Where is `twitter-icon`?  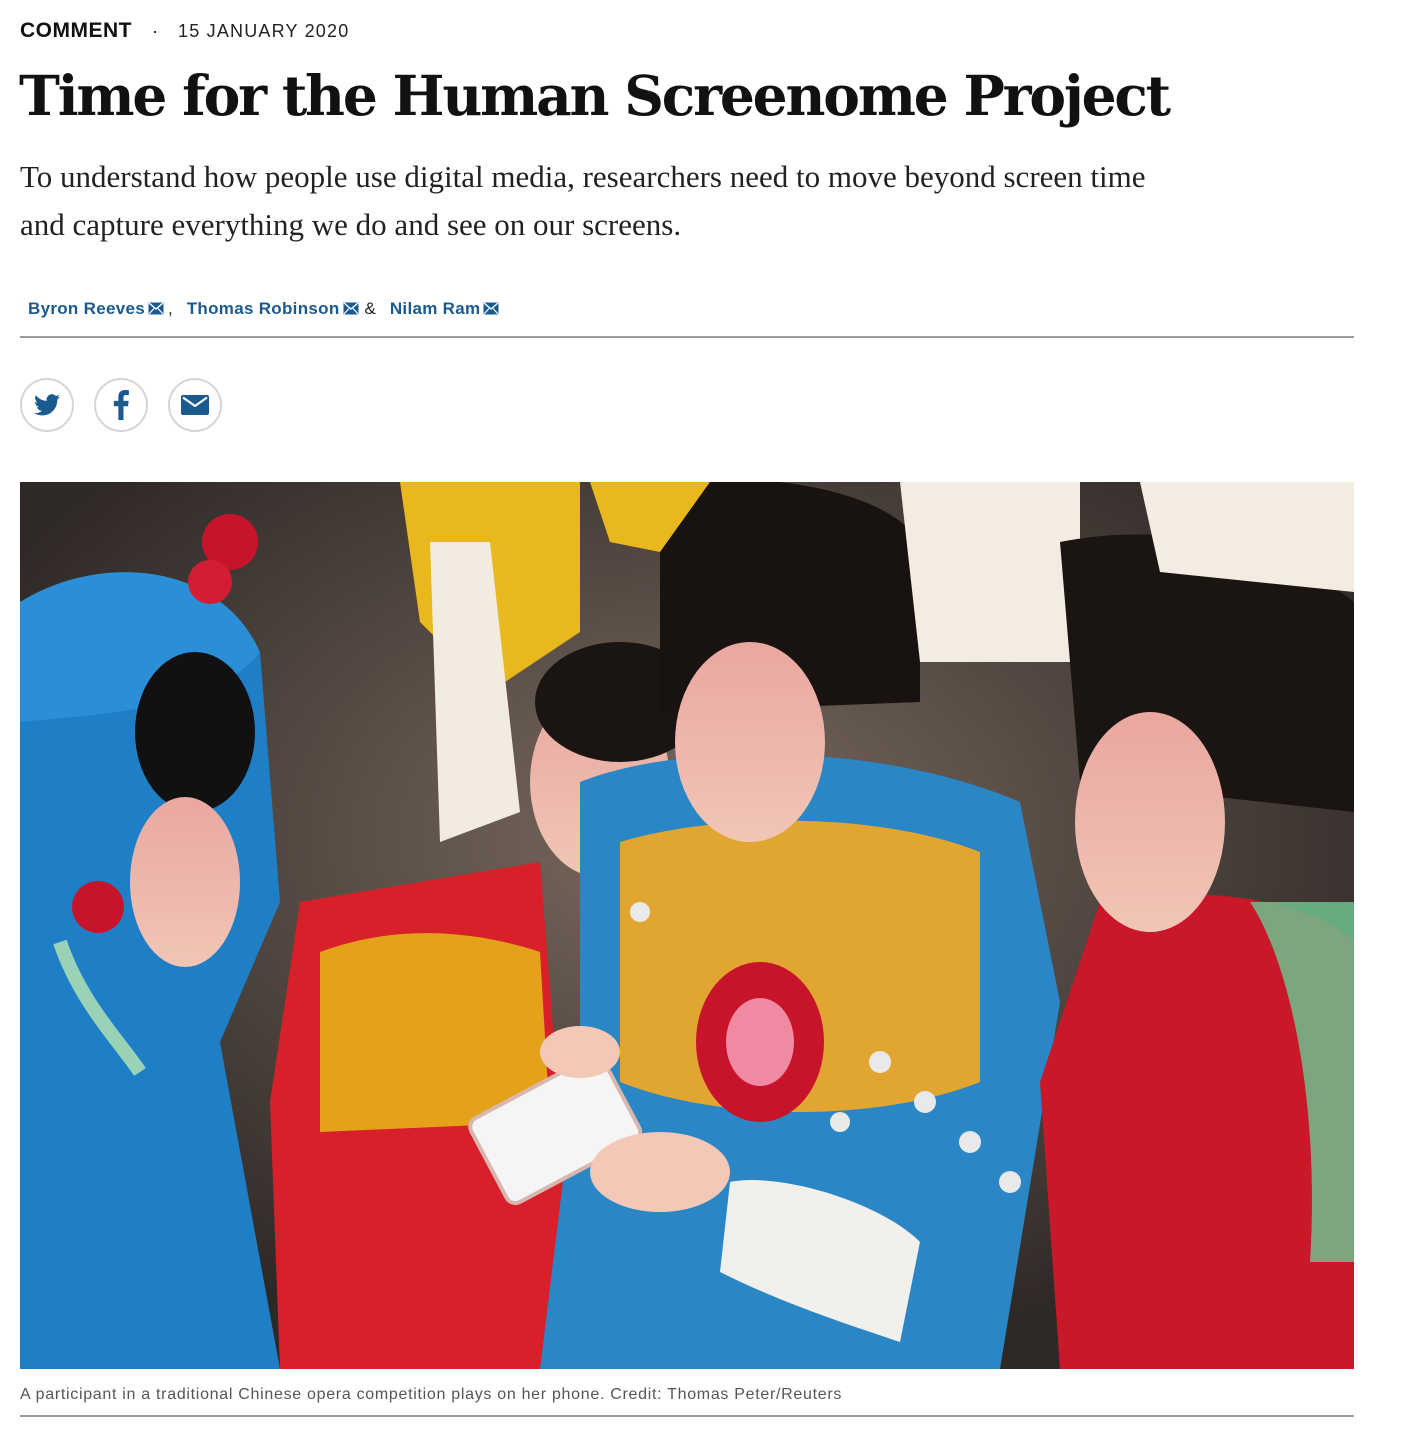
twitter-icon is located at coordinates (47, 405).